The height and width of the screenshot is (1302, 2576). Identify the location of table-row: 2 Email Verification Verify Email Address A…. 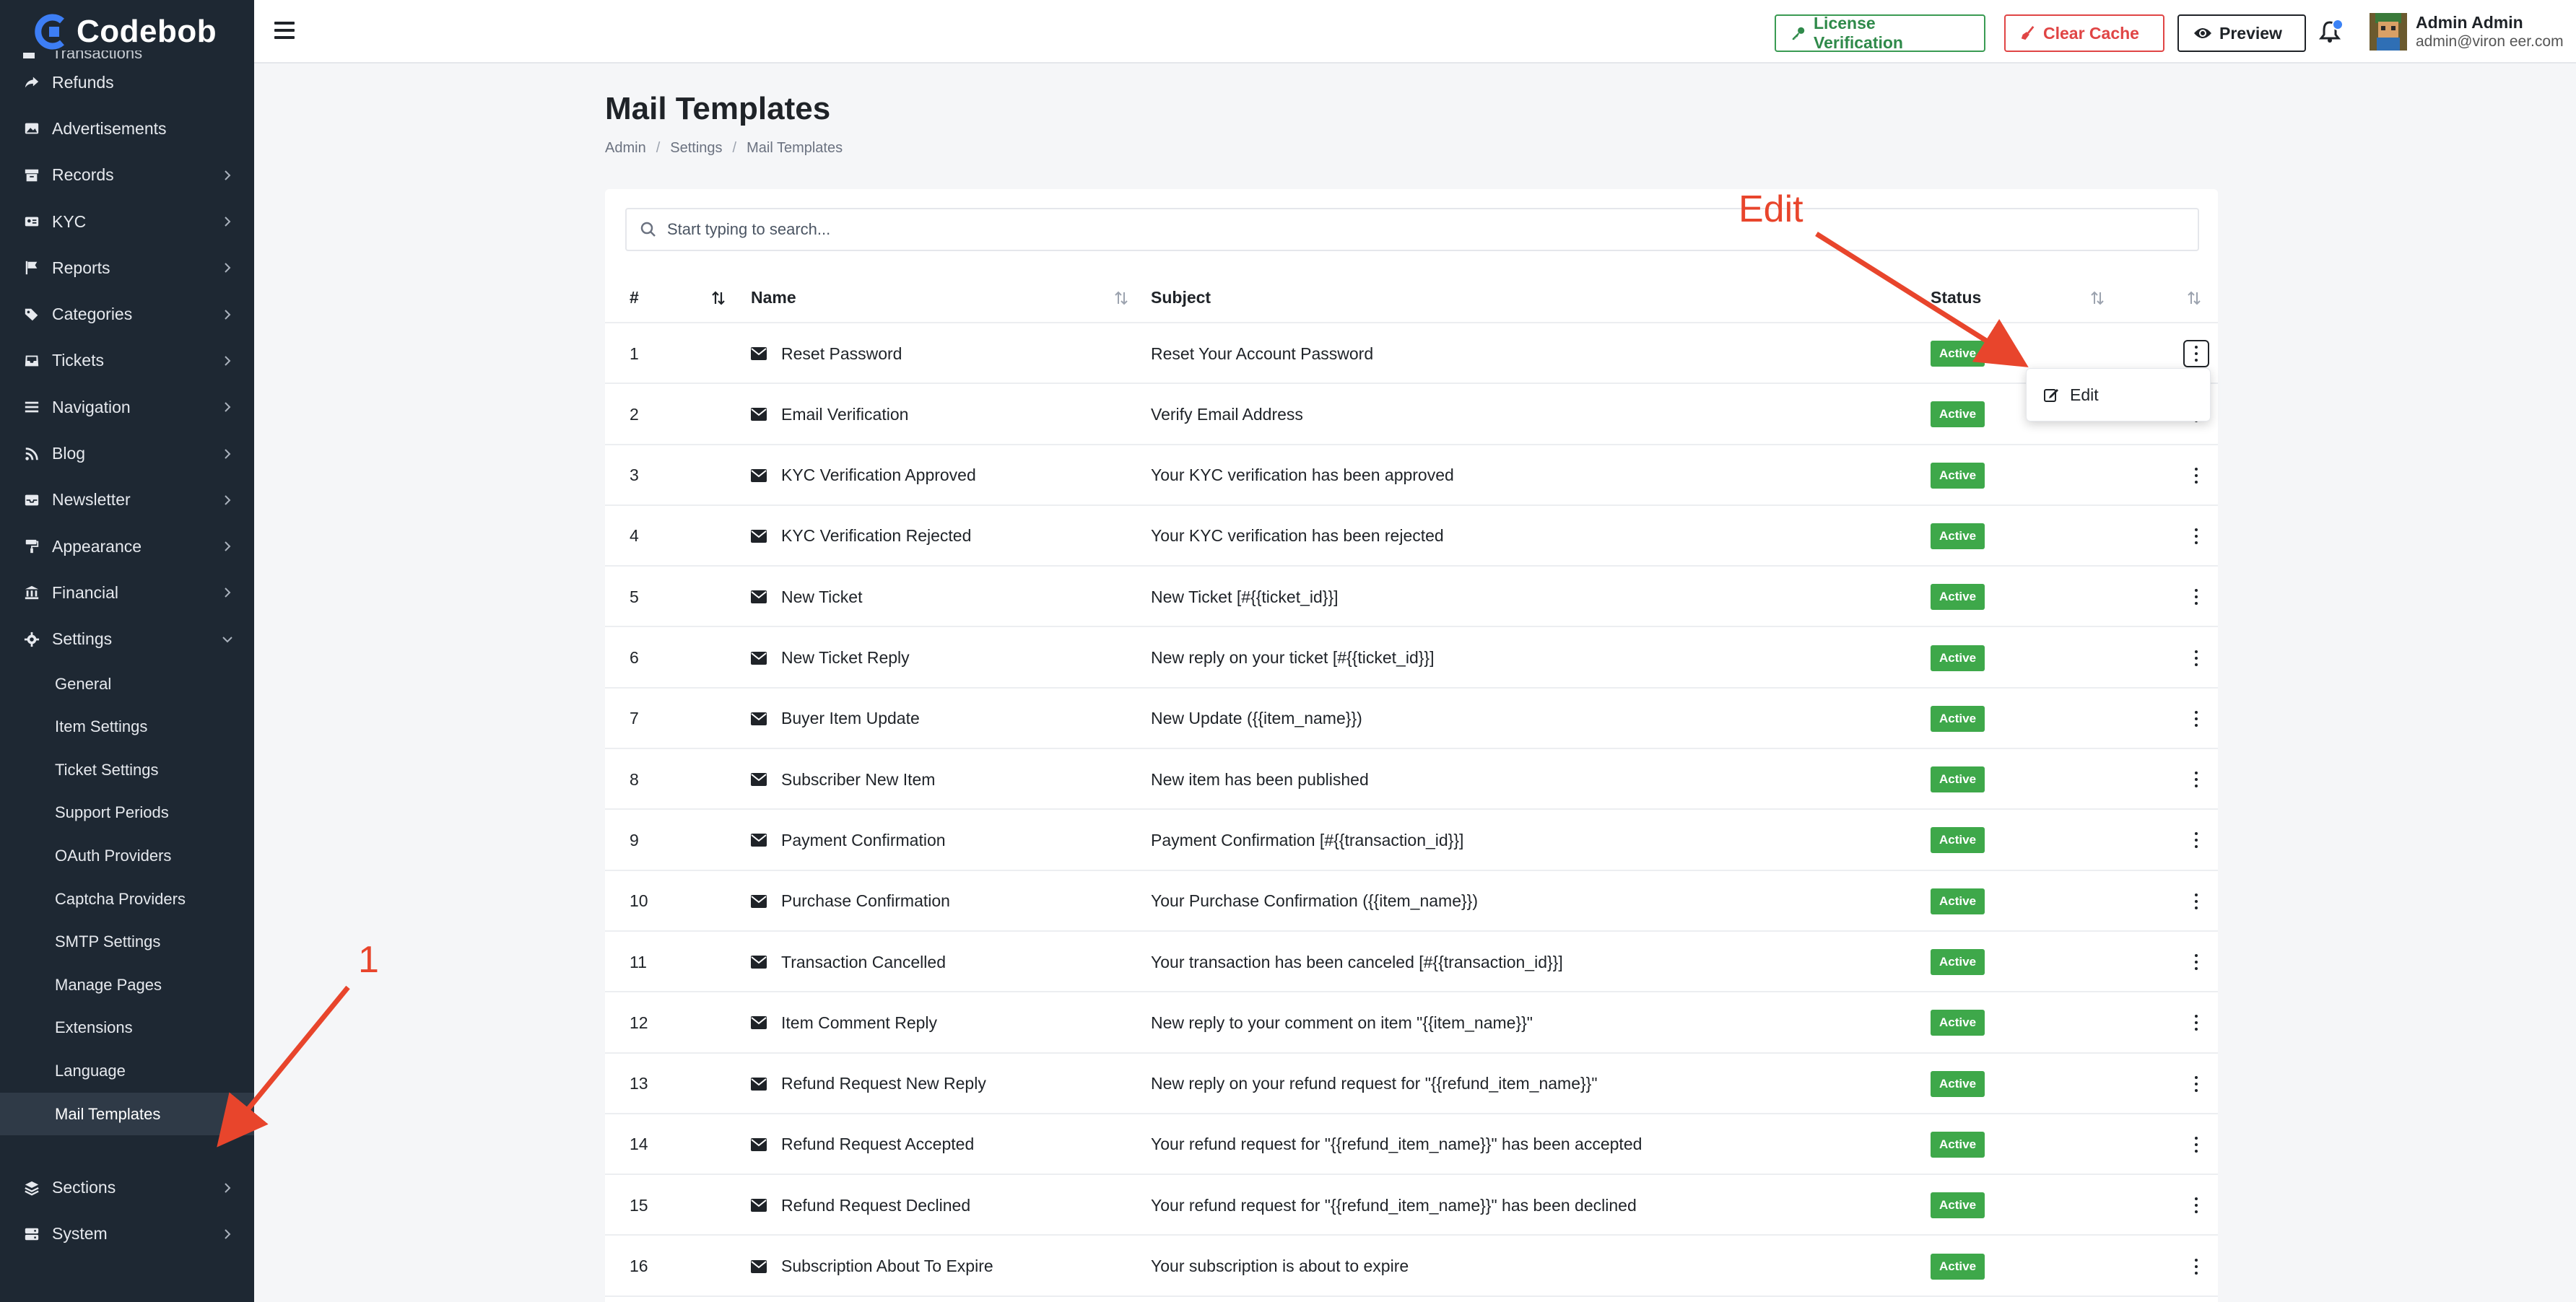
(1411, 414).